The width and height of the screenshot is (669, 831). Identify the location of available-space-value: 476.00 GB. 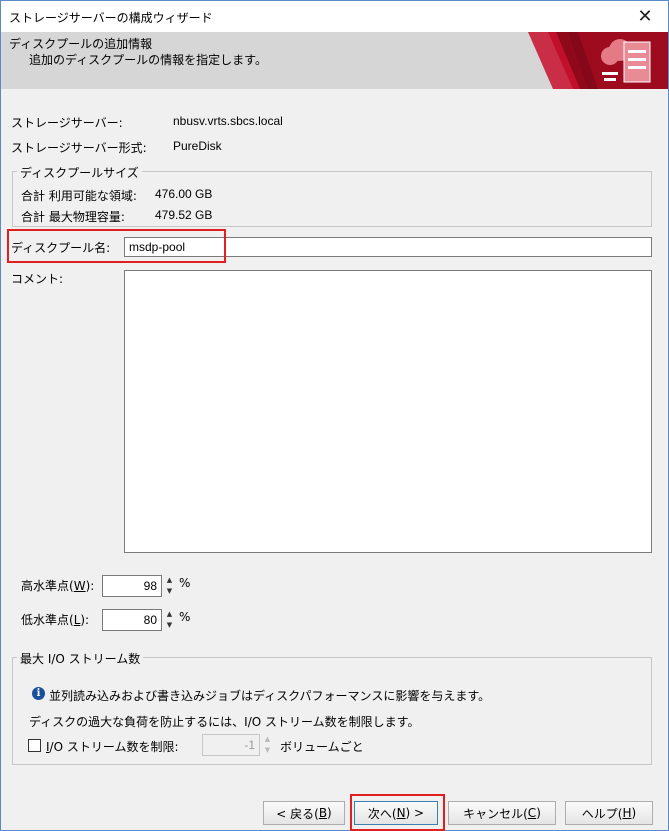
(184, 194).